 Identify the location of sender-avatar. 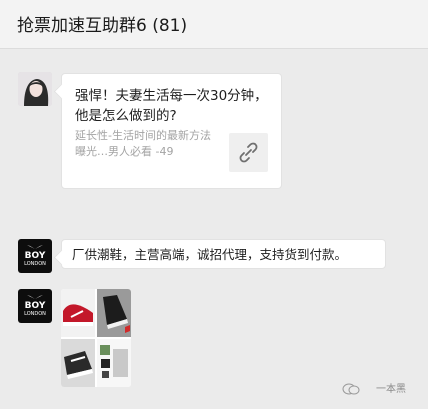
(35, 89).